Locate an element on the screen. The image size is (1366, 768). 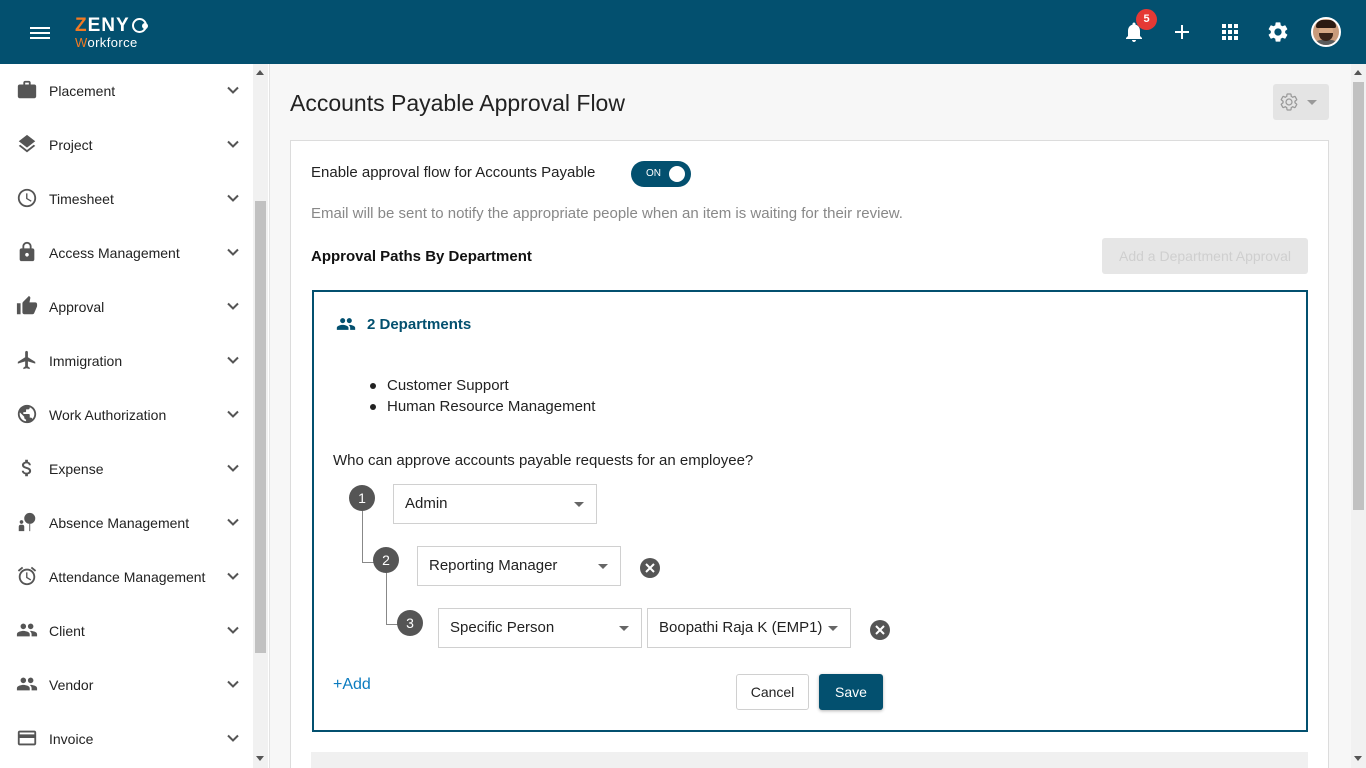
notification-badge: 5 is located at coordinates (1146, 19).